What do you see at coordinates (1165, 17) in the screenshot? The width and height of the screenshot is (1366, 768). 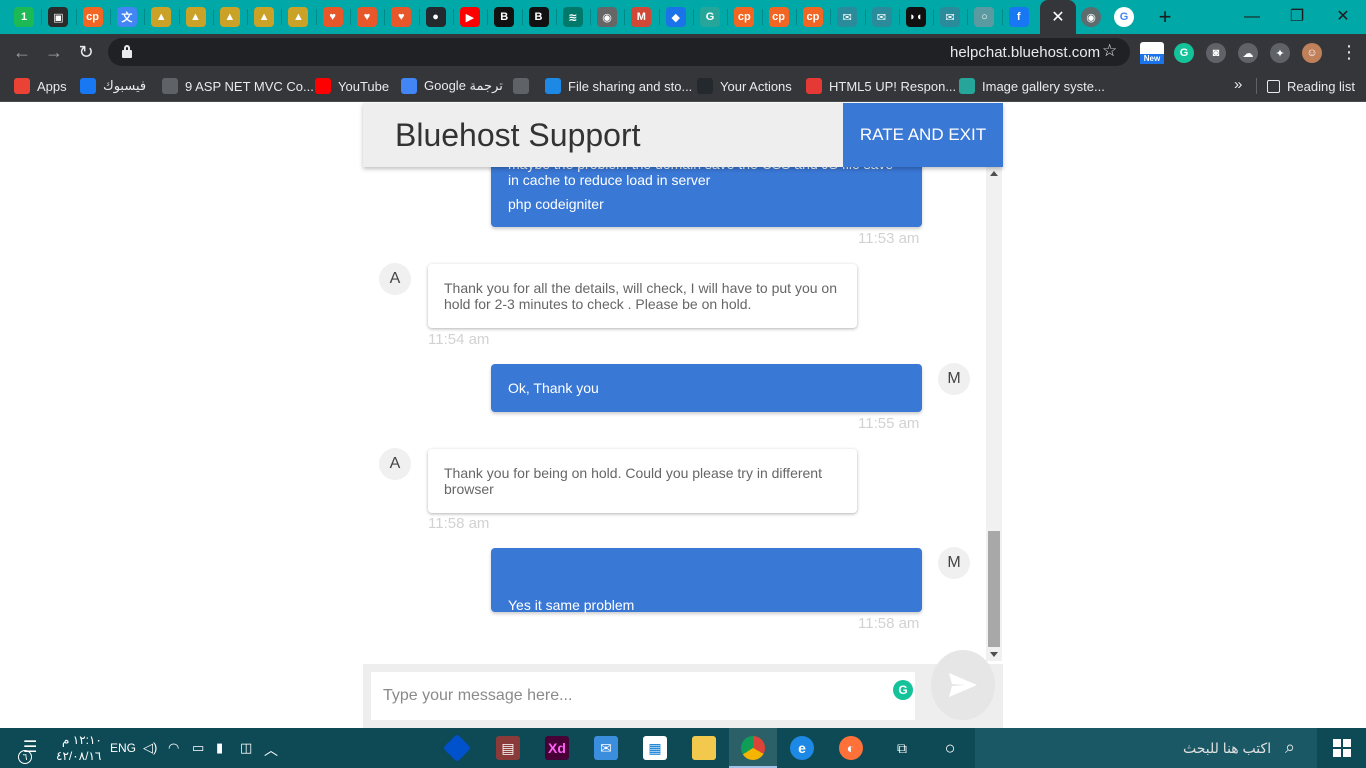 I see `new-tab-button: +` at bounding box center [1165, 17].